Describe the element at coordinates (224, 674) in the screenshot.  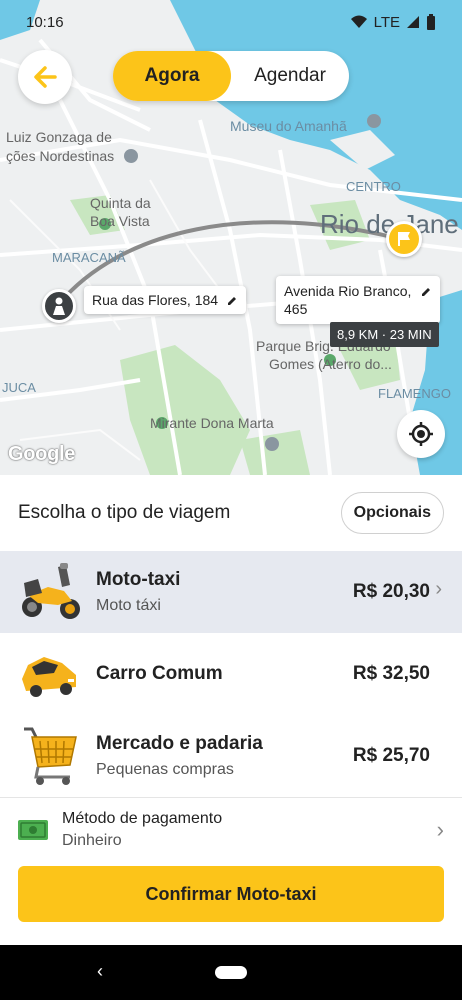
I see `ride-text: Carro Comum` at that location.